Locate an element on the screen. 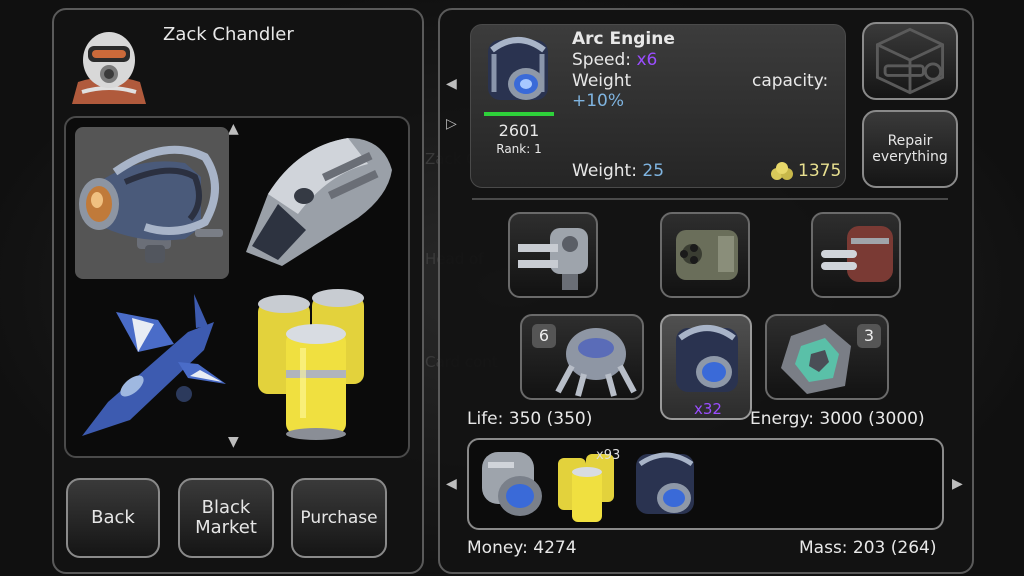  item-weight: Weight: 25 is located at coordinates (618, 171).